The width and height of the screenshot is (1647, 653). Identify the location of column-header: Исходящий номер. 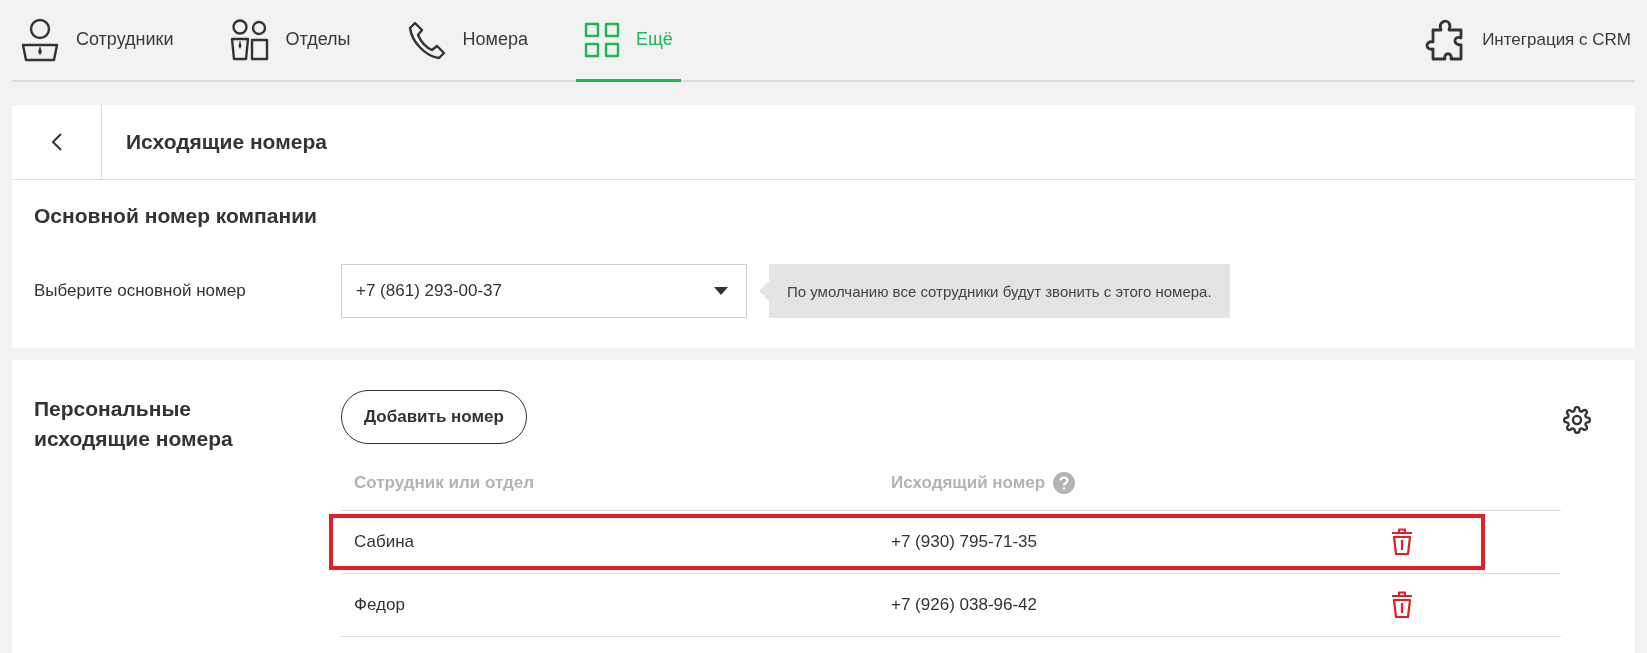
(968, 483).